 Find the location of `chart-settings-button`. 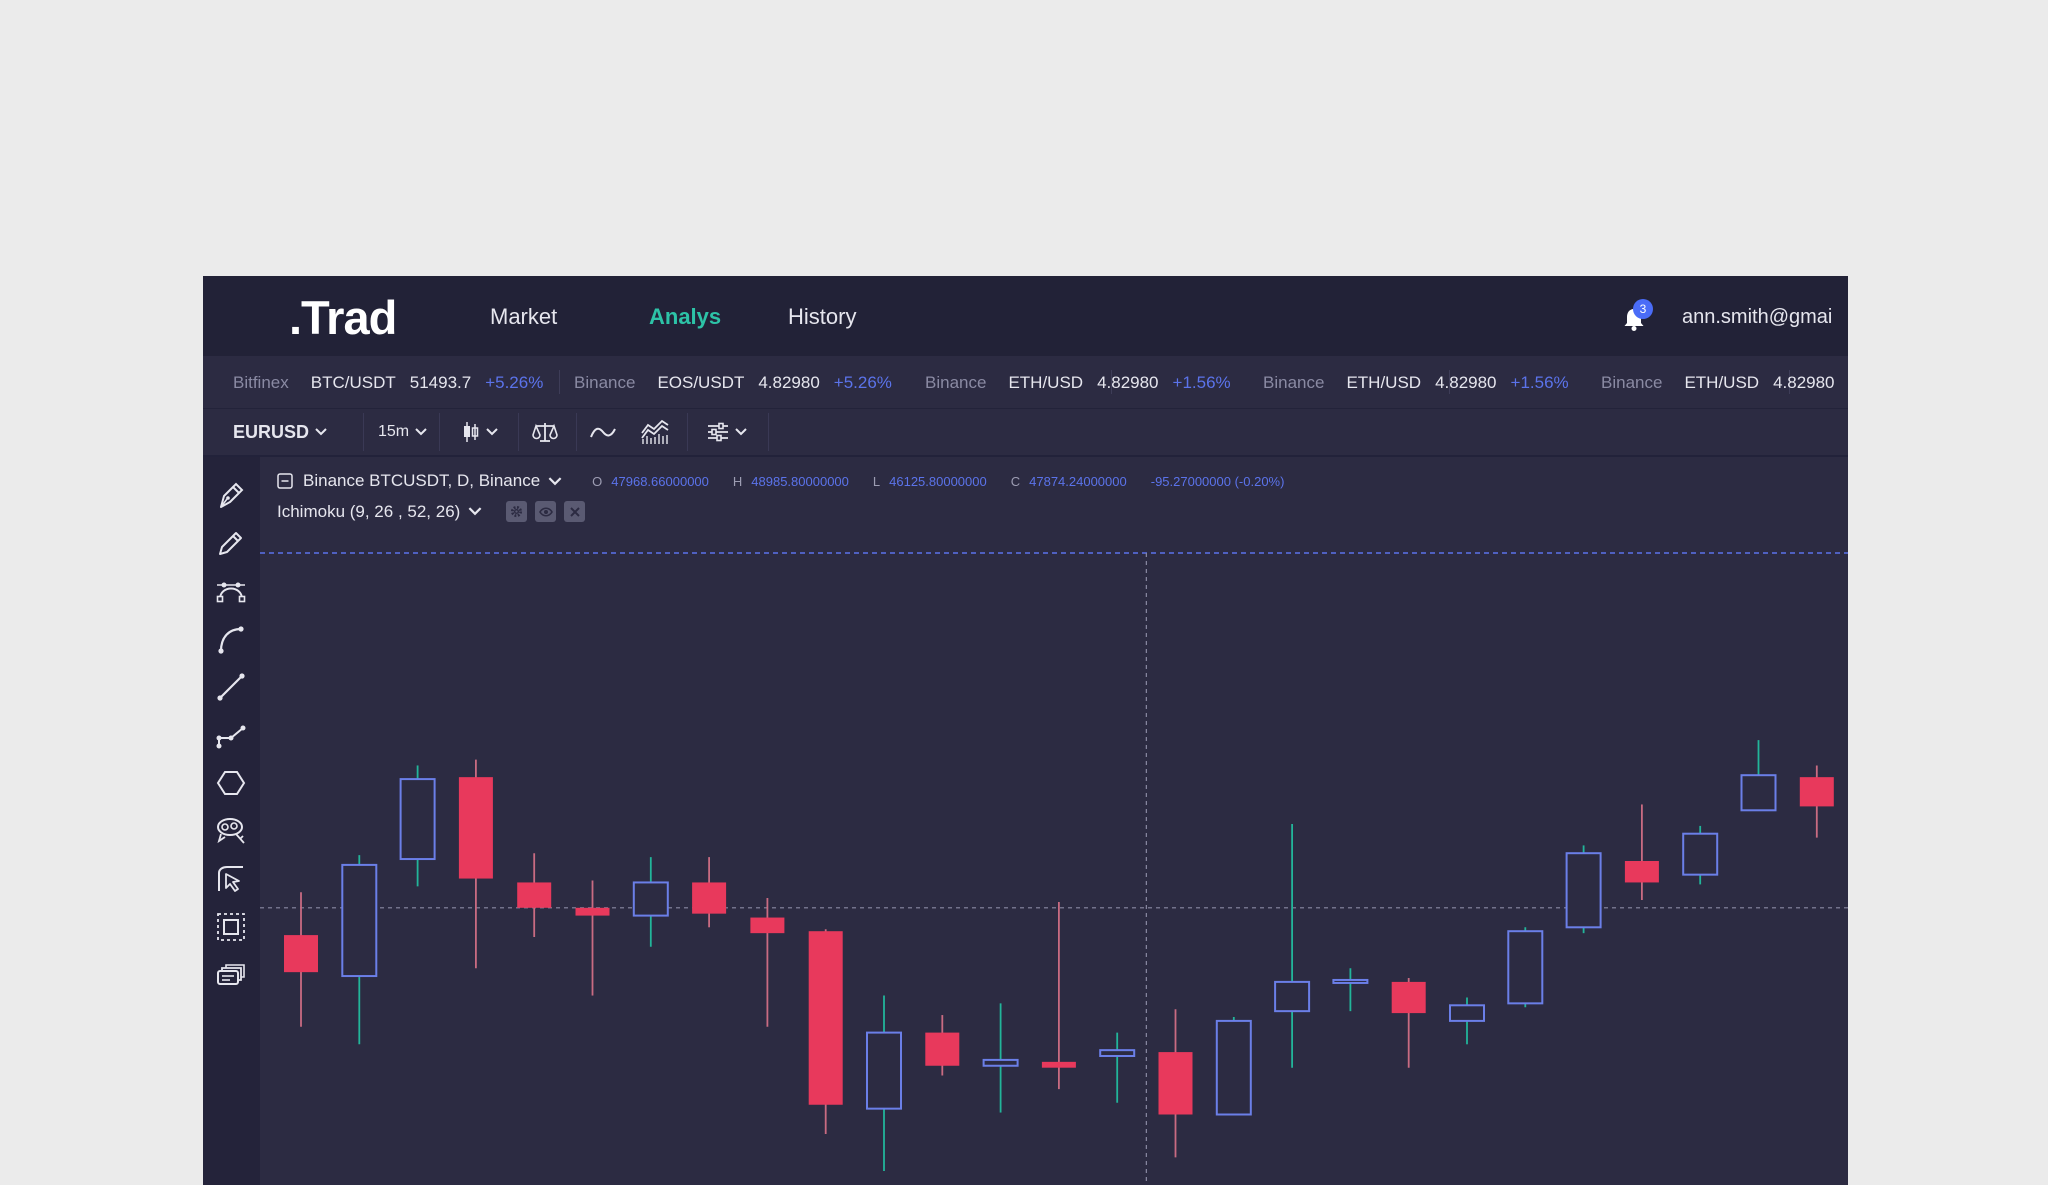

chart-settings-button is located at coordinates (727, 432).